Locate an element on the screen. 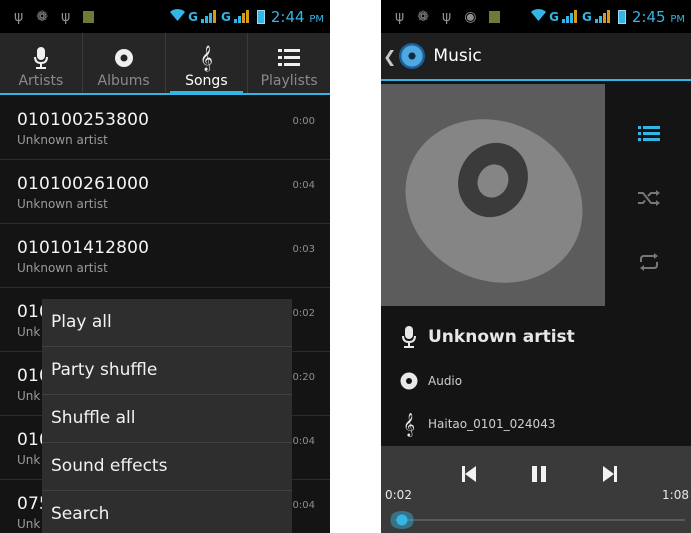  music-playing-icon: ◉ is located at coordinates (470, 16).